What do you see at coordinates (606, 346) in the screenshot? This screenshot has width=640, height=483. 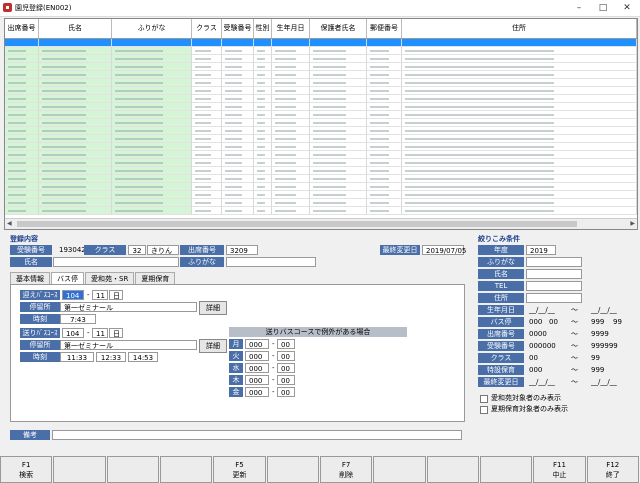 I see `exam-to-field: 999999` at bounding box center [606, 346].